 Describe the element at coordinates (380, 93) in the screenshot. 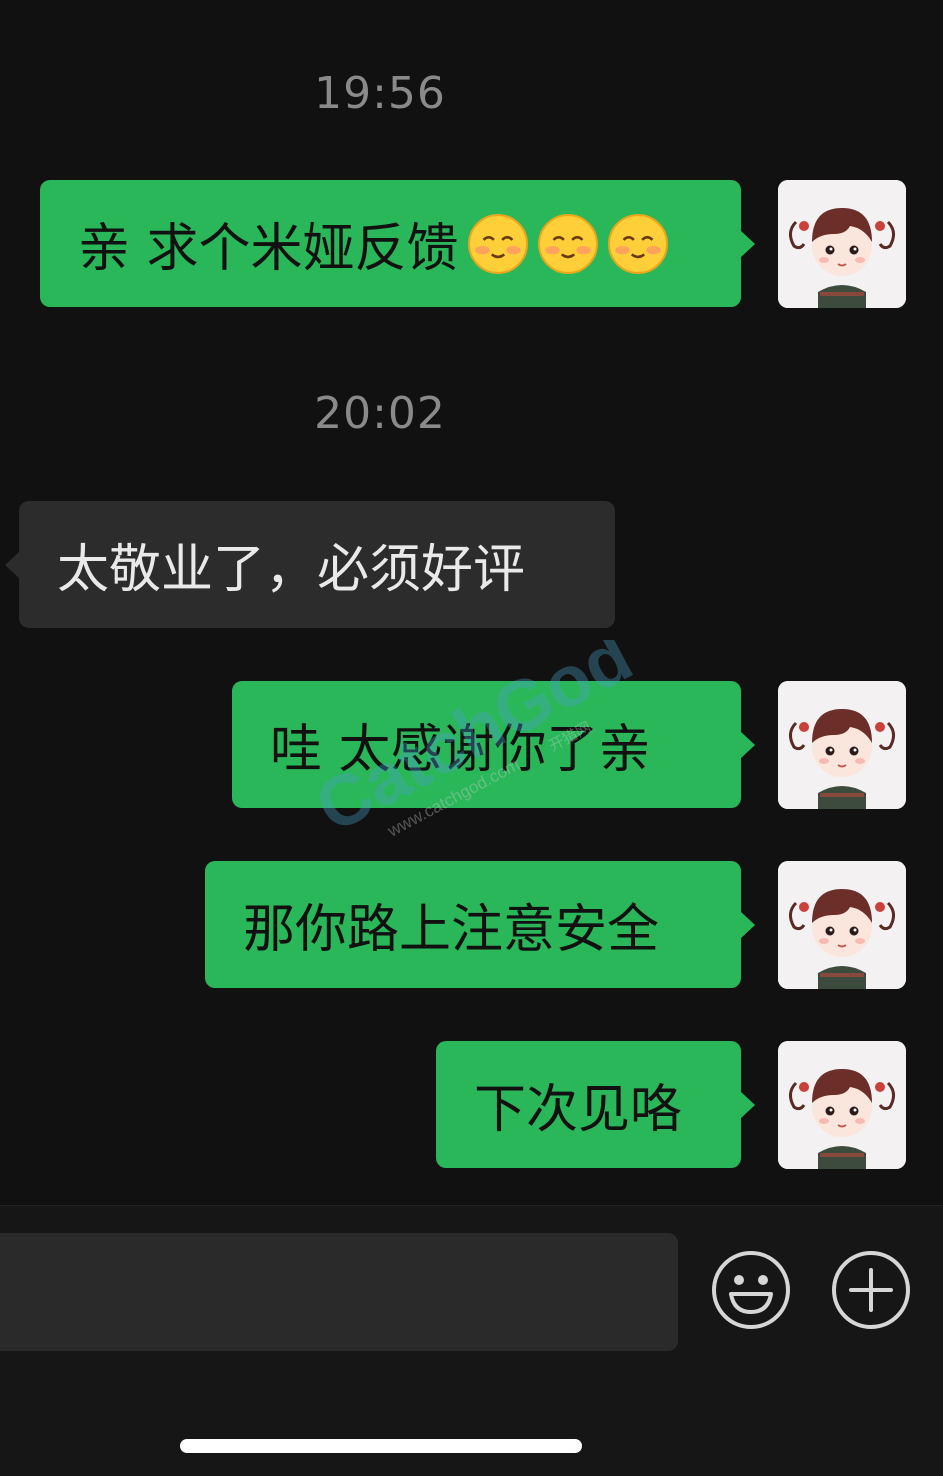

I see `timestamp: 19:56` at that location.